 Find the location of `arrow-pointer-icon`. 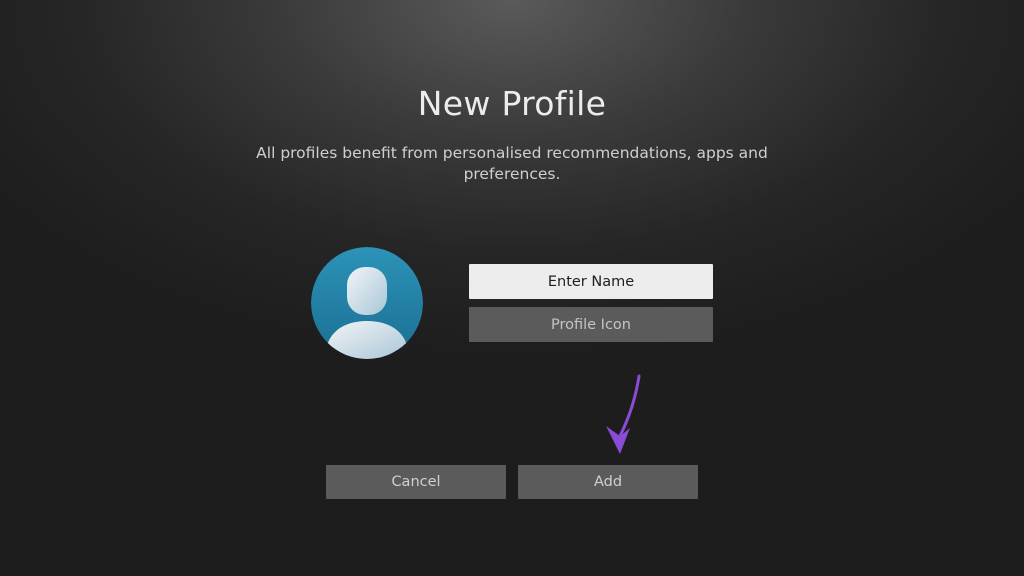

arrow-pointer-icon is located at coordinates (623, 414).